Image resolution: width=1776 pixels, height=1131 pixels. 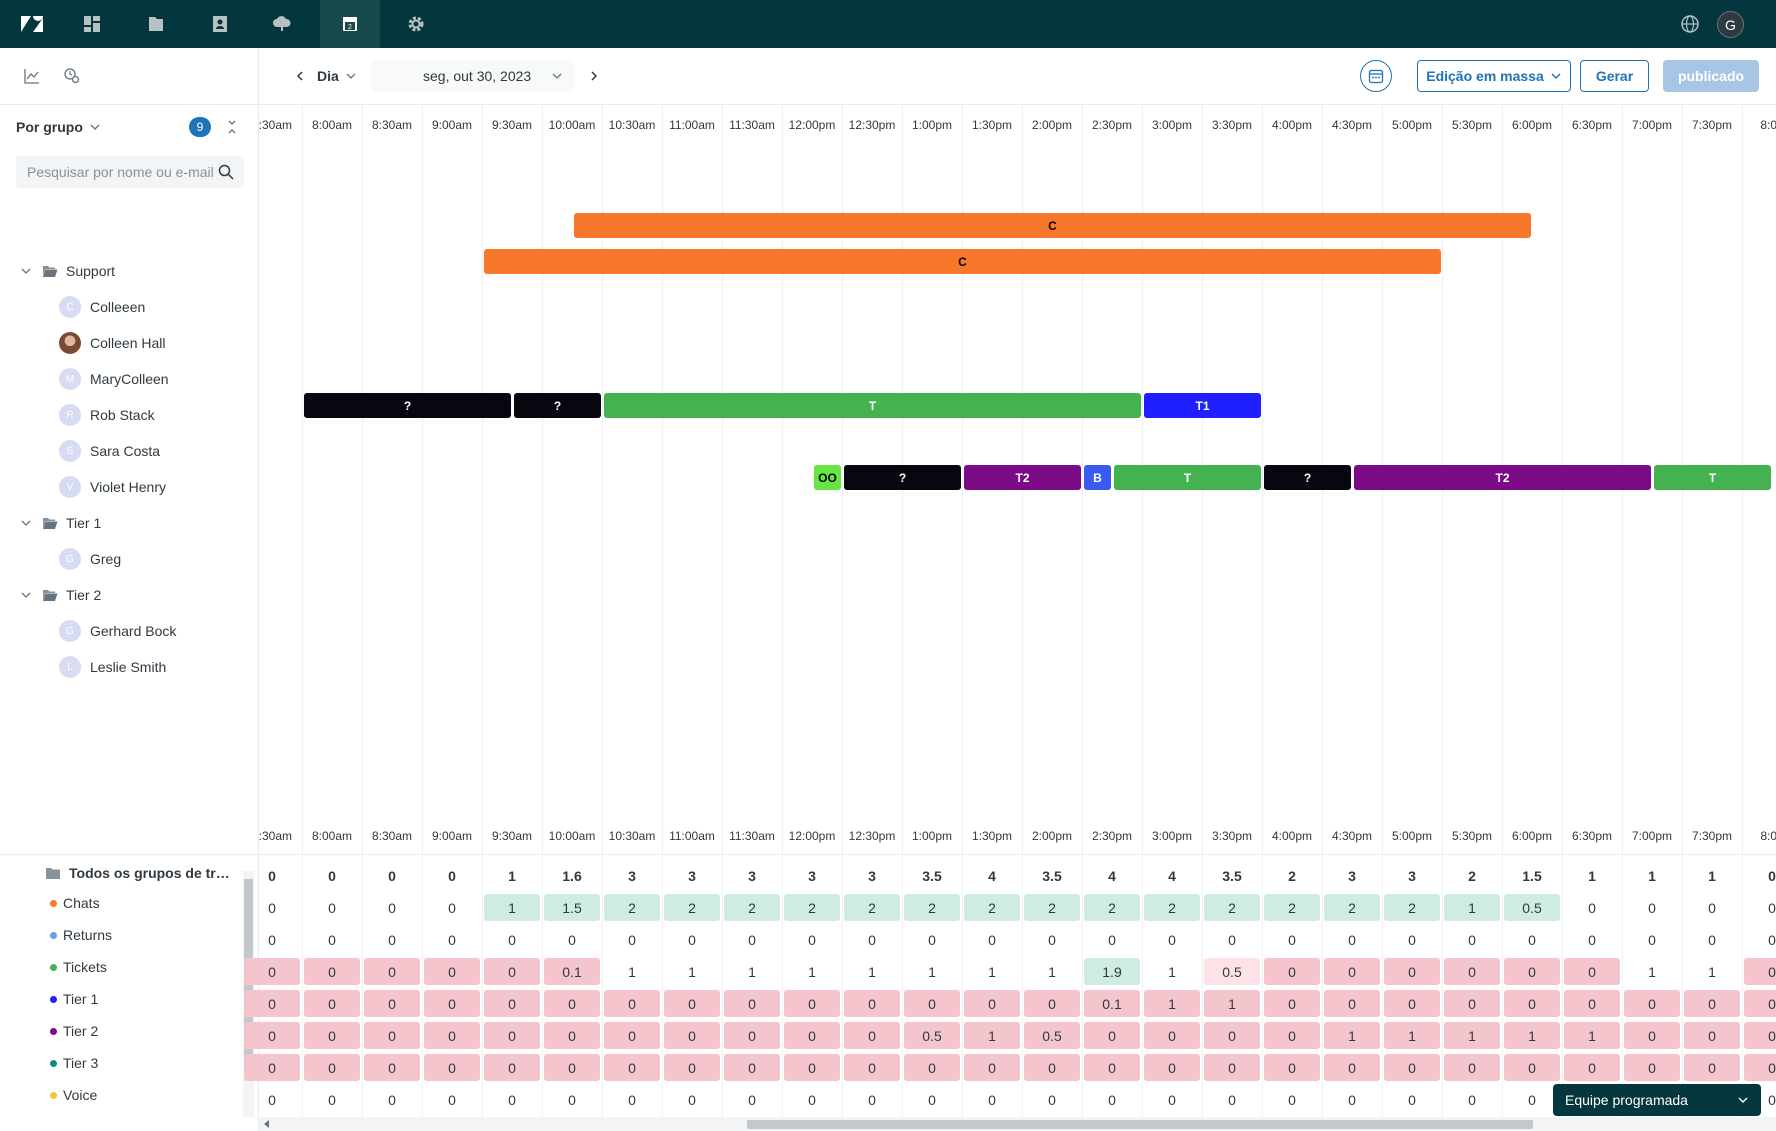 I want to click on agent-row: V Violet Henry, so click(x=112, y=487).